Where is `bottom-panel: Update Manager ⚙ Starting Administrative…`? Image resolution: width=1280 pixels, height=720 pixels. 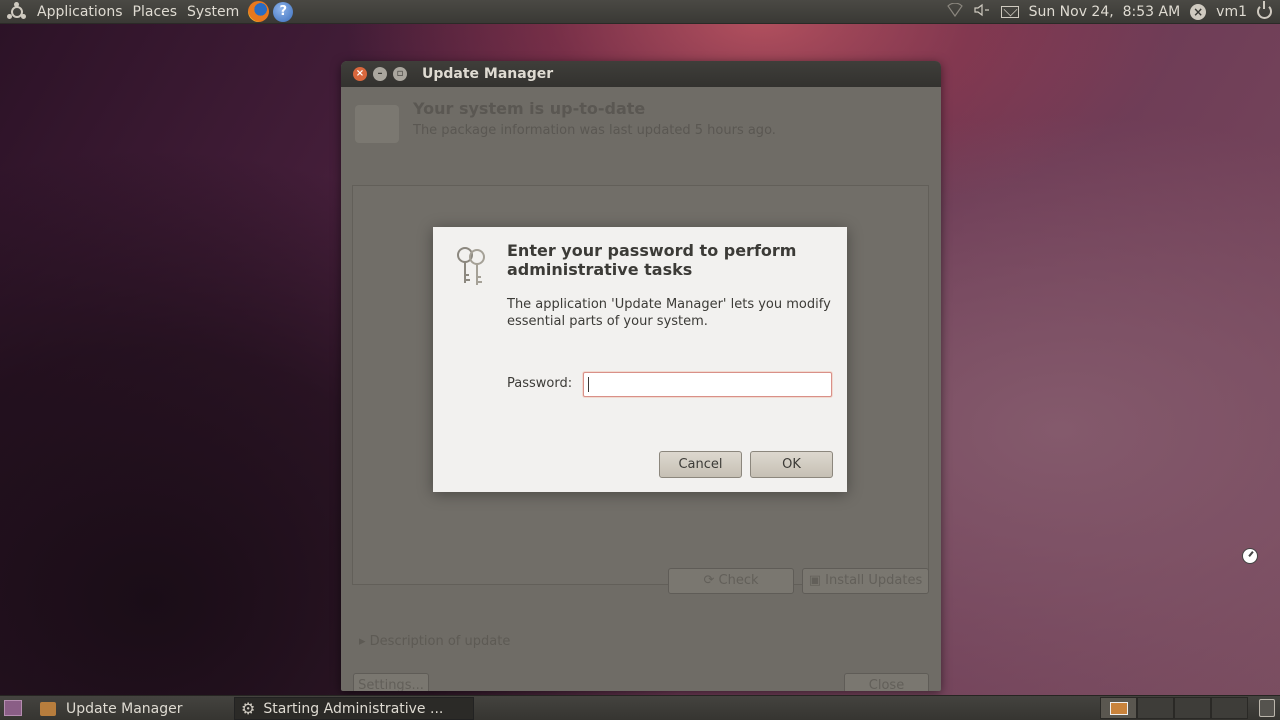 bottom-panel: Update Manager ⚙ Starting Administrative… is located at coordinates (640, 707).